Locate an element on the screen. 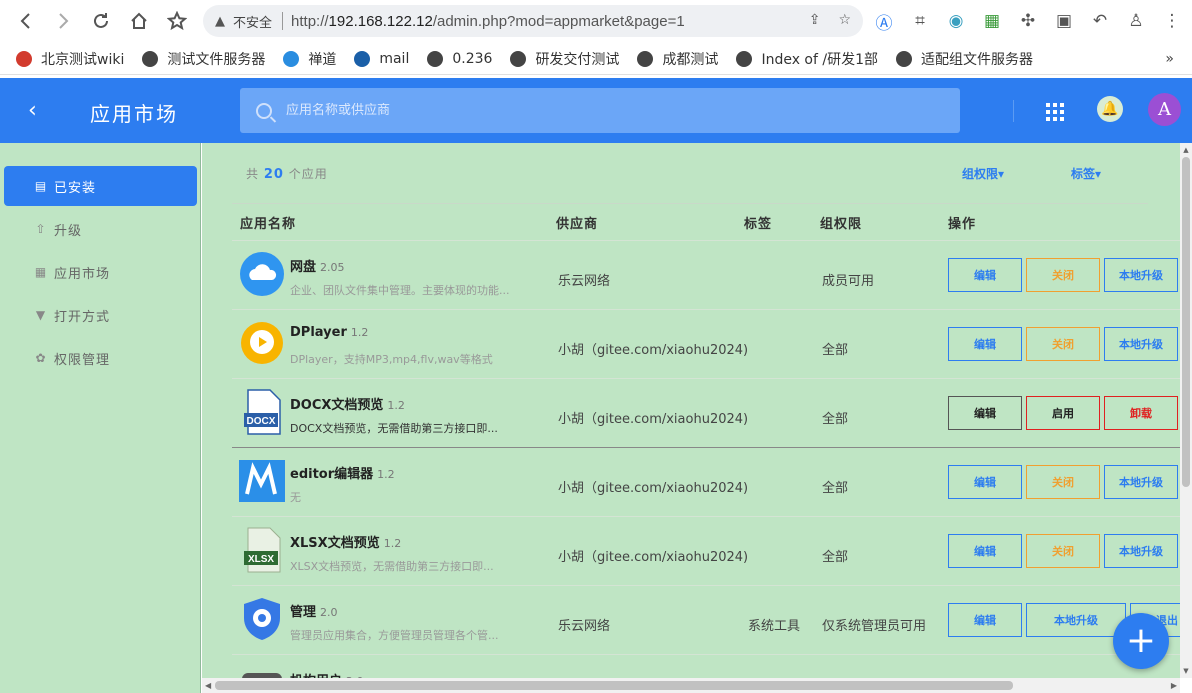 The height and width of the screenshot is (693, 1192). circle-extension-icon: ◉ is located at coordinates (956, 21).